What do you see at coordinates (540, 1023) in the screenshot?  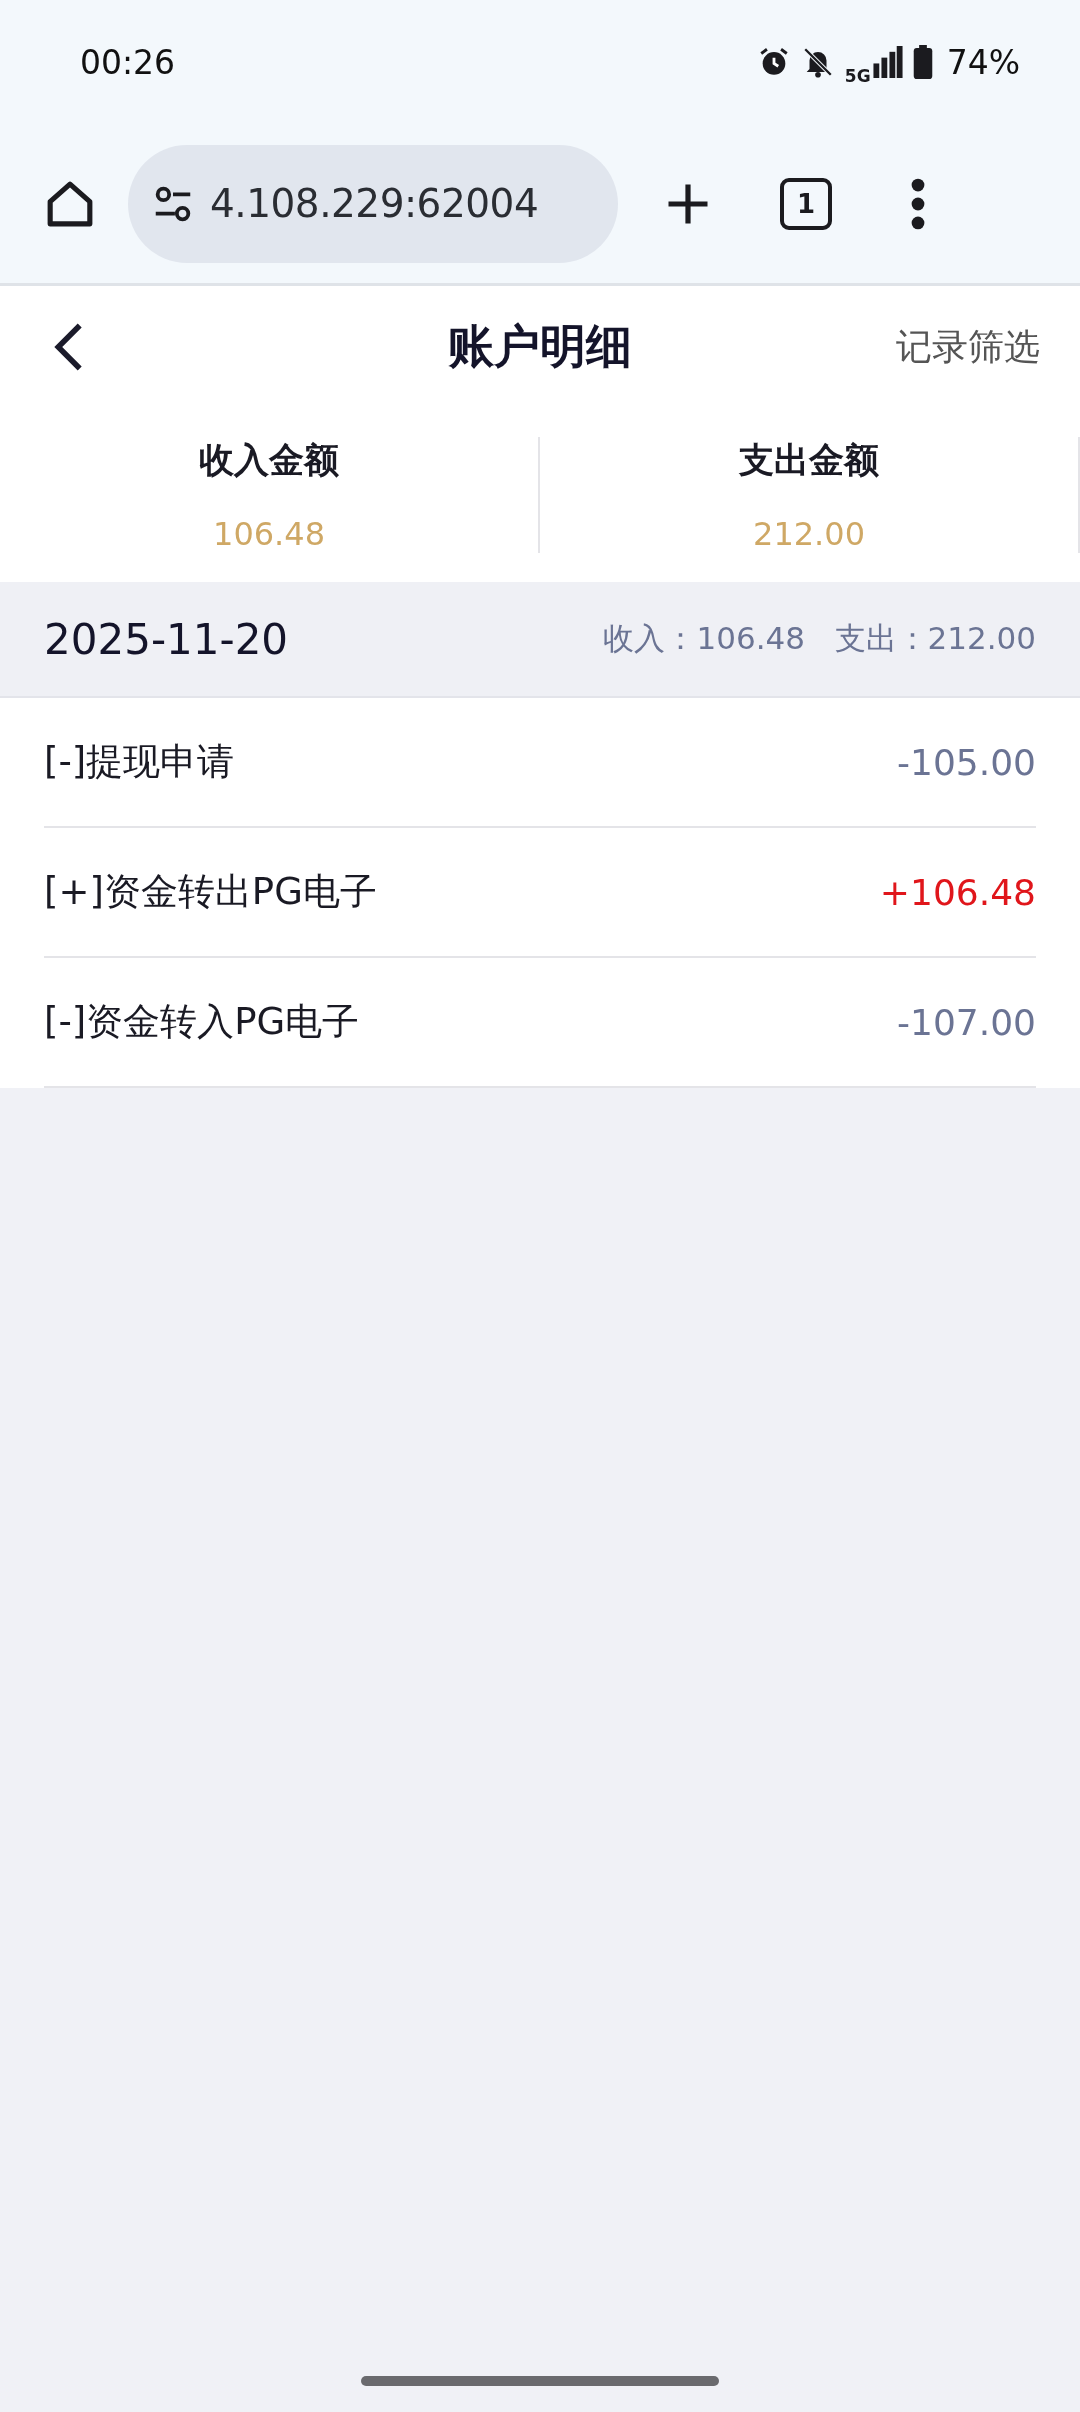 I see `record-row: [-]资金转入PG电子 -107.00` at bounding box center [540, 1023].